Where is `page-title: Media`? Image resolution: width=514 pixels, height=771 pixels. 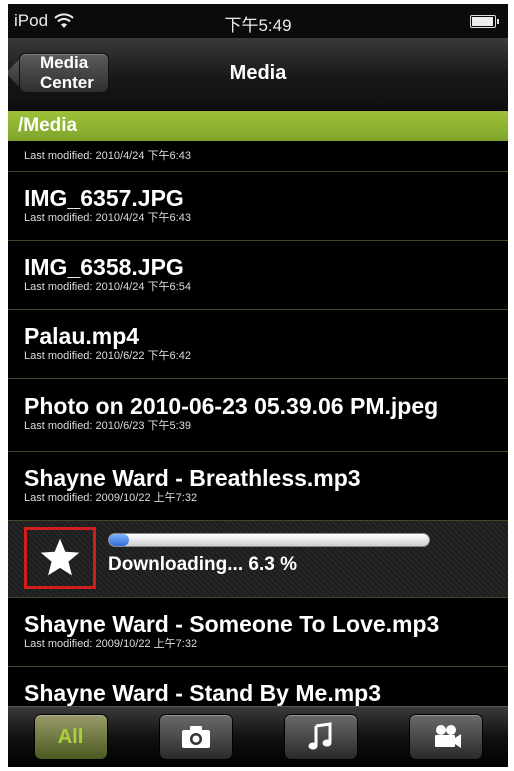 page-title: Media is located at coordinates (258, 73).